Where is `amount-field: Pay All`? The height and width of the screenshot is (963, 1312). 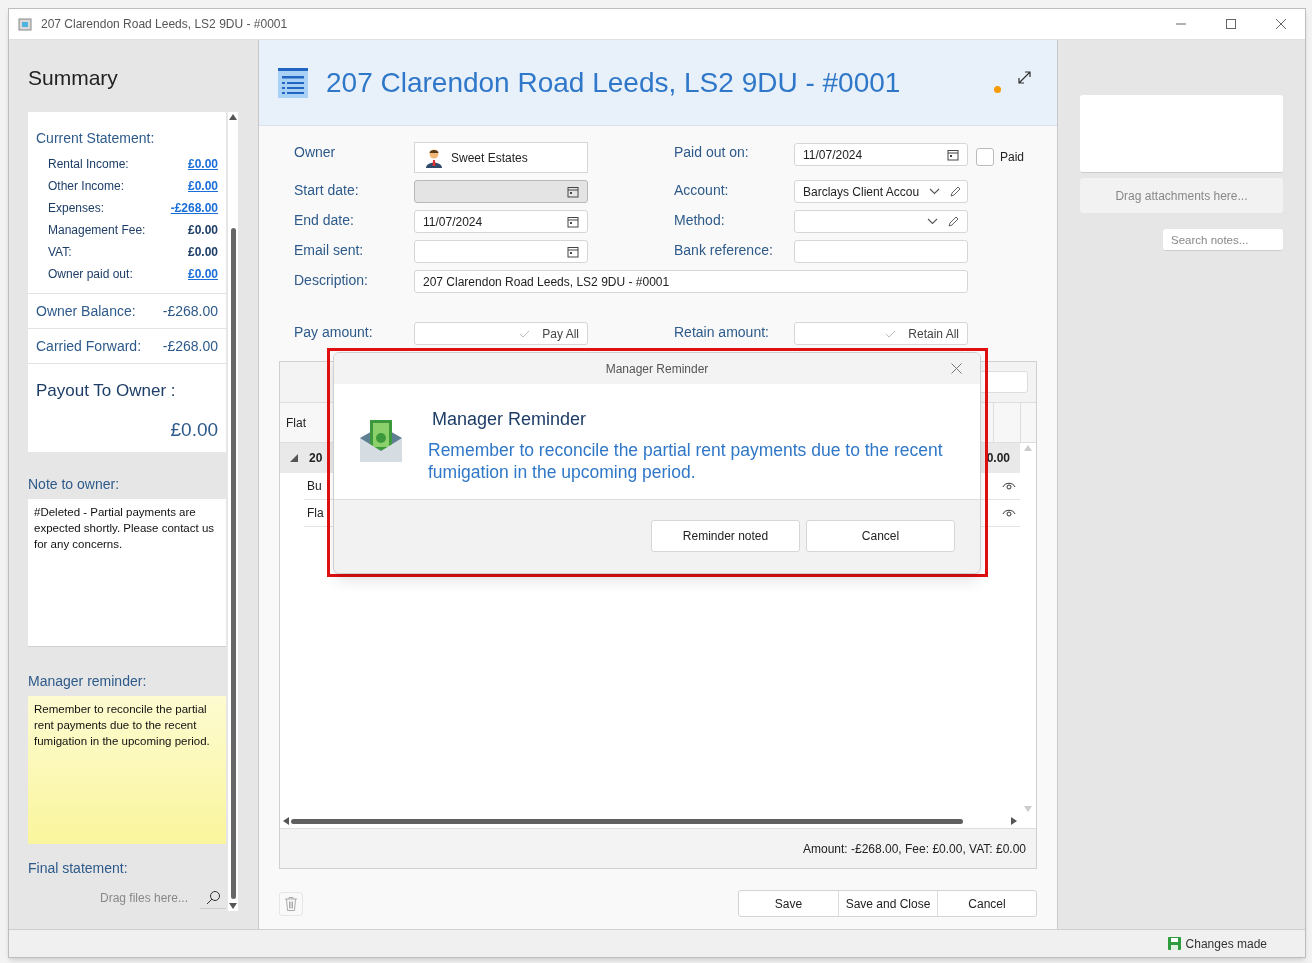
amount-field: Pay All is located at coordinates (501, 333).